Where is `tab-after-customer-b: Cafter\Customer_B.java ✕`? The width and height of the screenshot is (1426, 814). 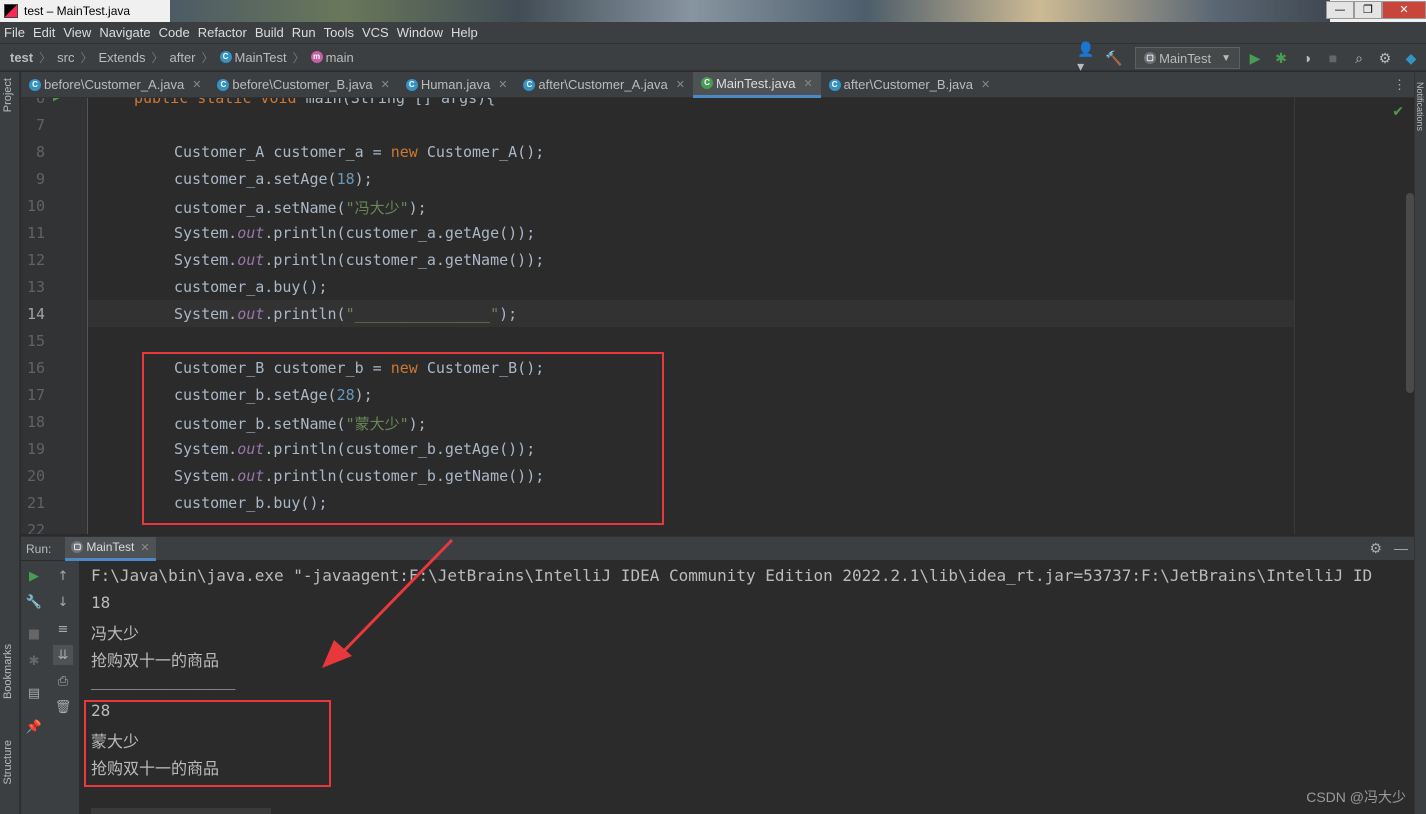
tab-after-customer-b: Cafter\Customer_B.java ✕ is located at coordinates (910, 85).